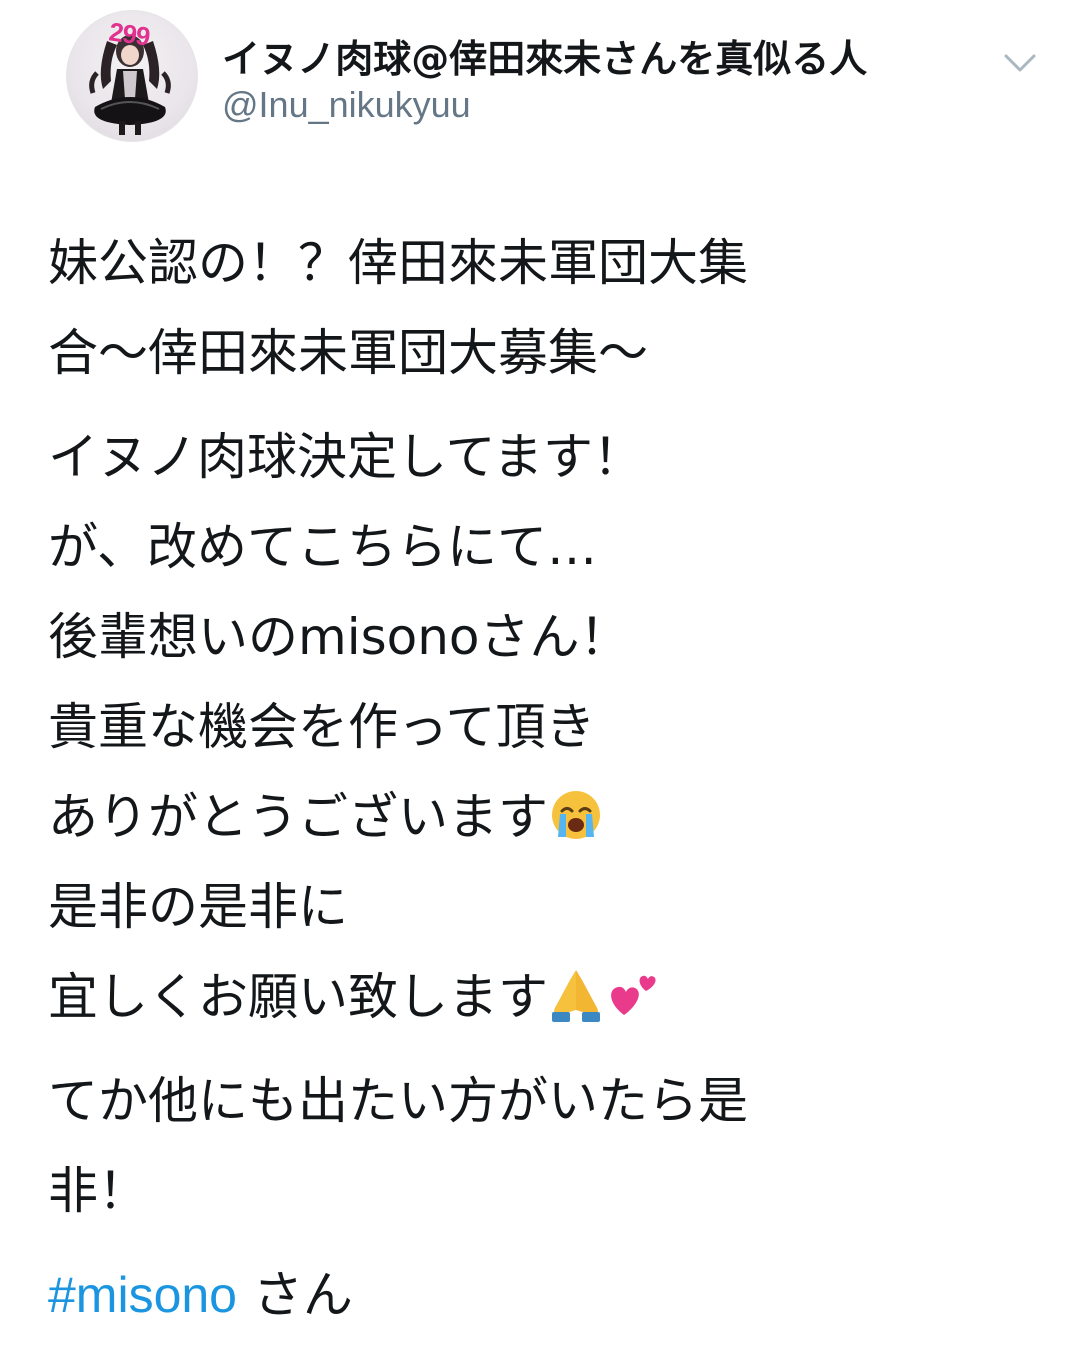 This screenshot has width=1080, height=1350. I want to click on tweet-line: イヌノ肉球決定してます！, so click(345, 457).